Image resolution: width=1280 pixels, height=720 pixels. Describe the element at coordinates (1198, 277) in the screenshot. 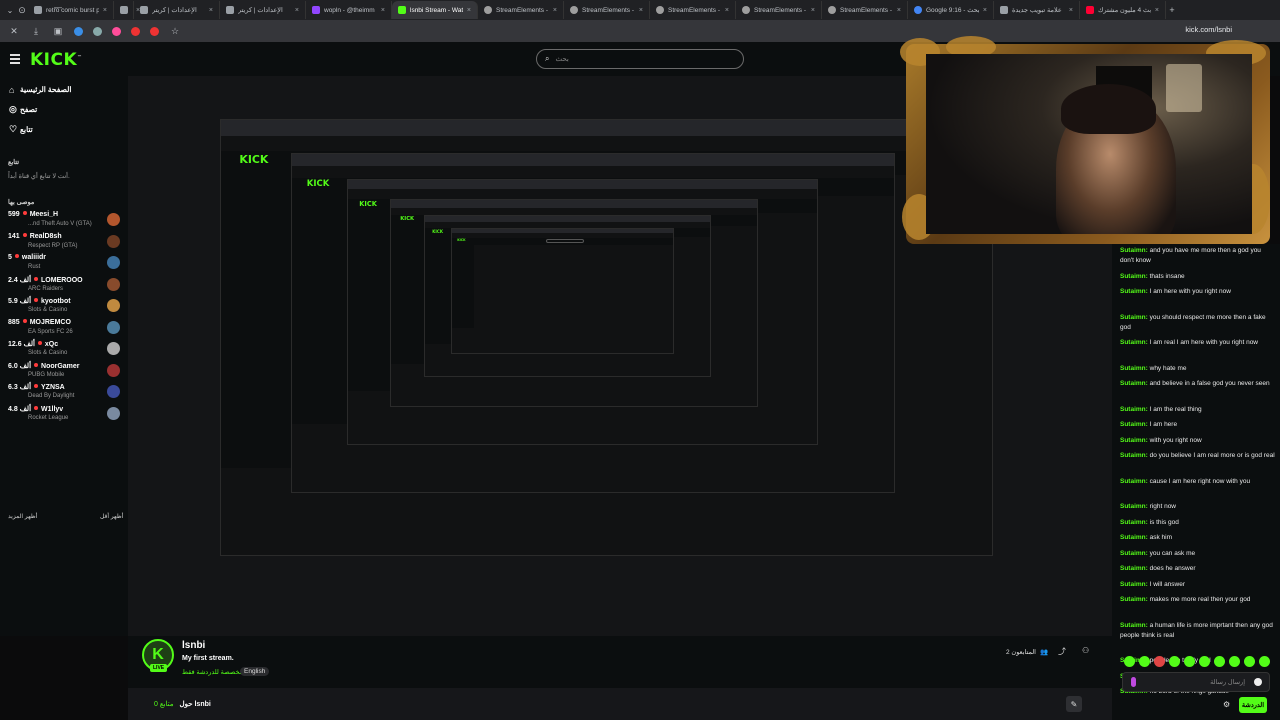

I see `chat-message: Sutaimn: thats insane` at that location.